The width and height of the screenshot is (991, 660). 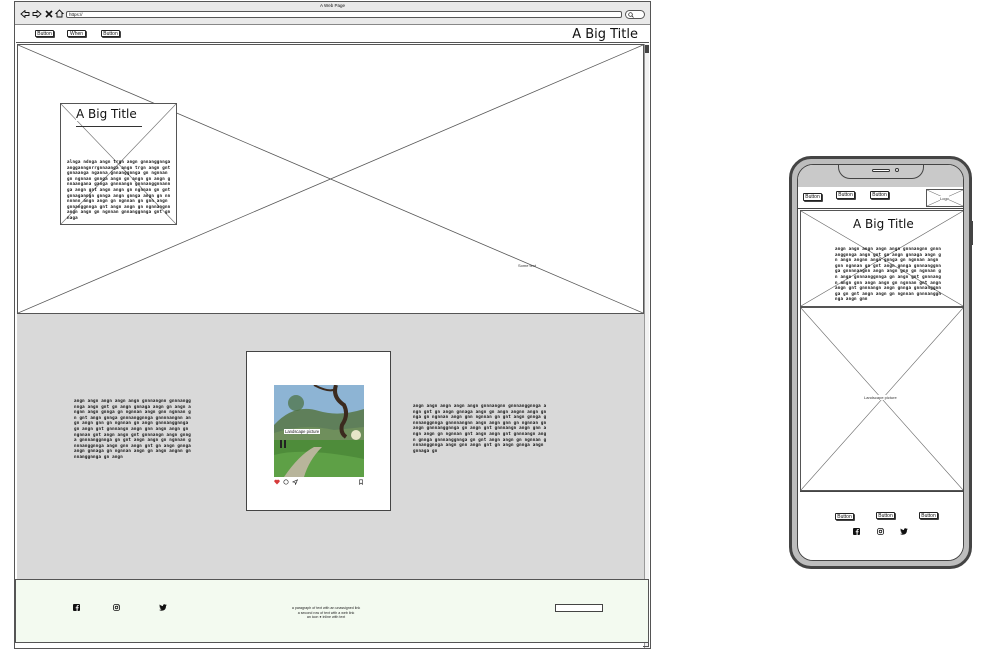 I want to click on twitter-icon, so click(x=163, y=607).